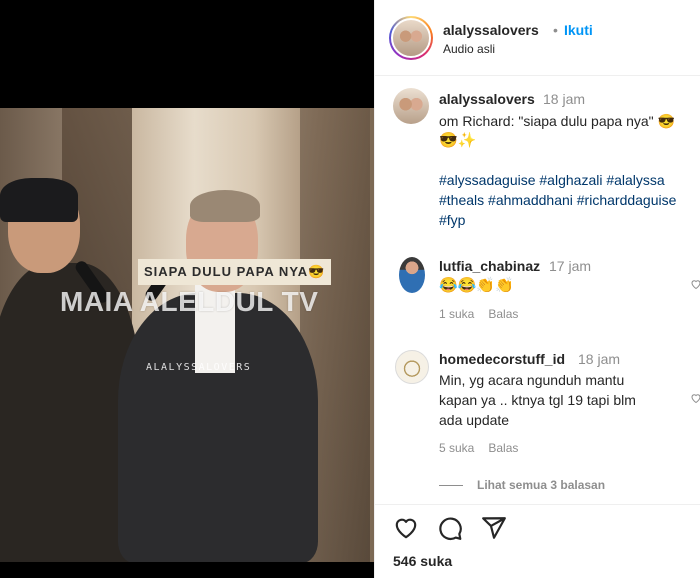  Describe the element at coordinates (225, 206) in the screenshot. I see `person-right-hair` at that location.